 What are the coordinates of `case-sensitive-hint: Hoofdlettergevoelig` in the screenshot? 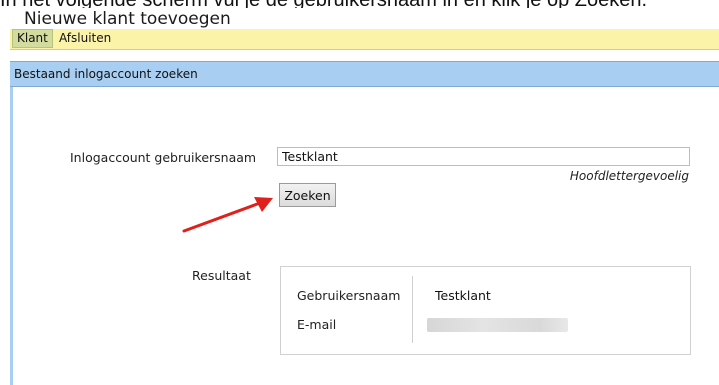 It's located at (629, 176).